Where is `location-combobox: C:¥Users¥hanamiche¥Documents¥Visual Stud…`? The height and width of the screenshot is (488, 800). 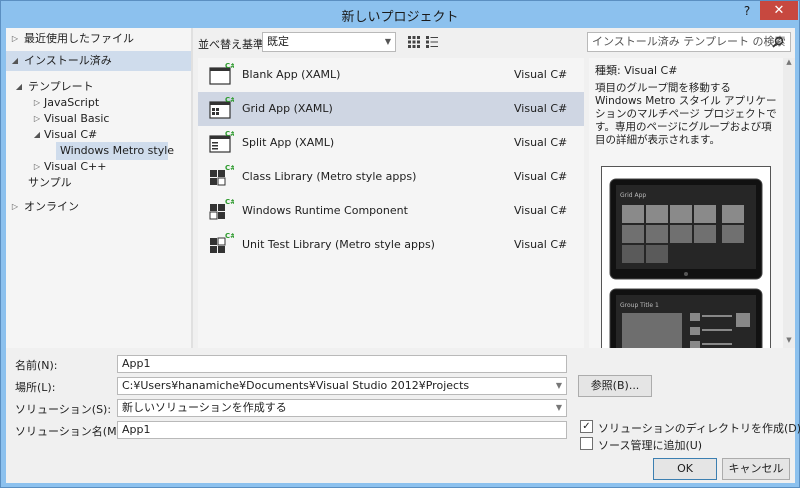
location-combobox: C:¥Users¥hanamiche¥Documents¥Visual Stud… is located at coordinates (342, 386).